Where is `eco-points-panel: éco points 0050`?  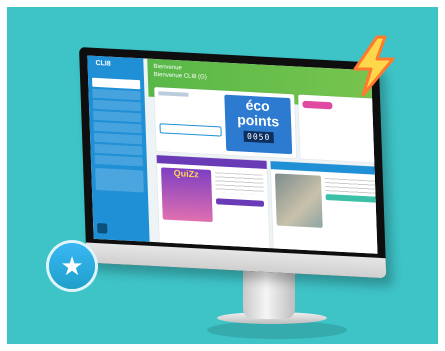
eco-points-panel: éco points 0050 is located at coordinates (225, 122).